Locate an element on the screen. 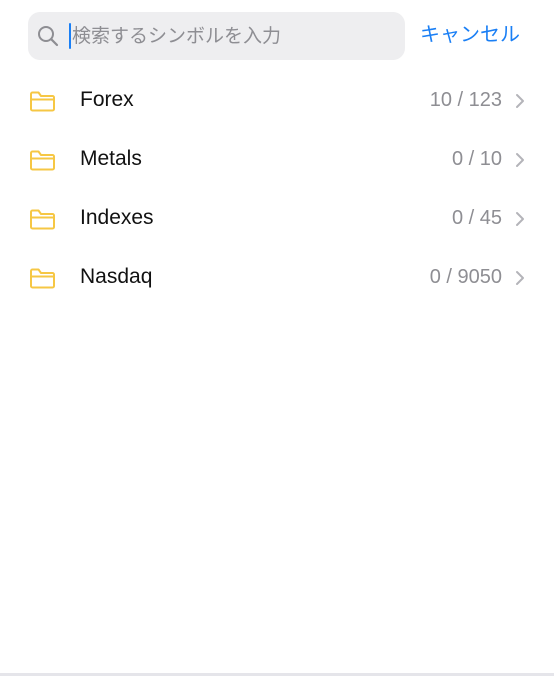 The width and height of the screenshot is (554, 676). folder-count: 0 / 9050 is located at coordinates (465, 277).